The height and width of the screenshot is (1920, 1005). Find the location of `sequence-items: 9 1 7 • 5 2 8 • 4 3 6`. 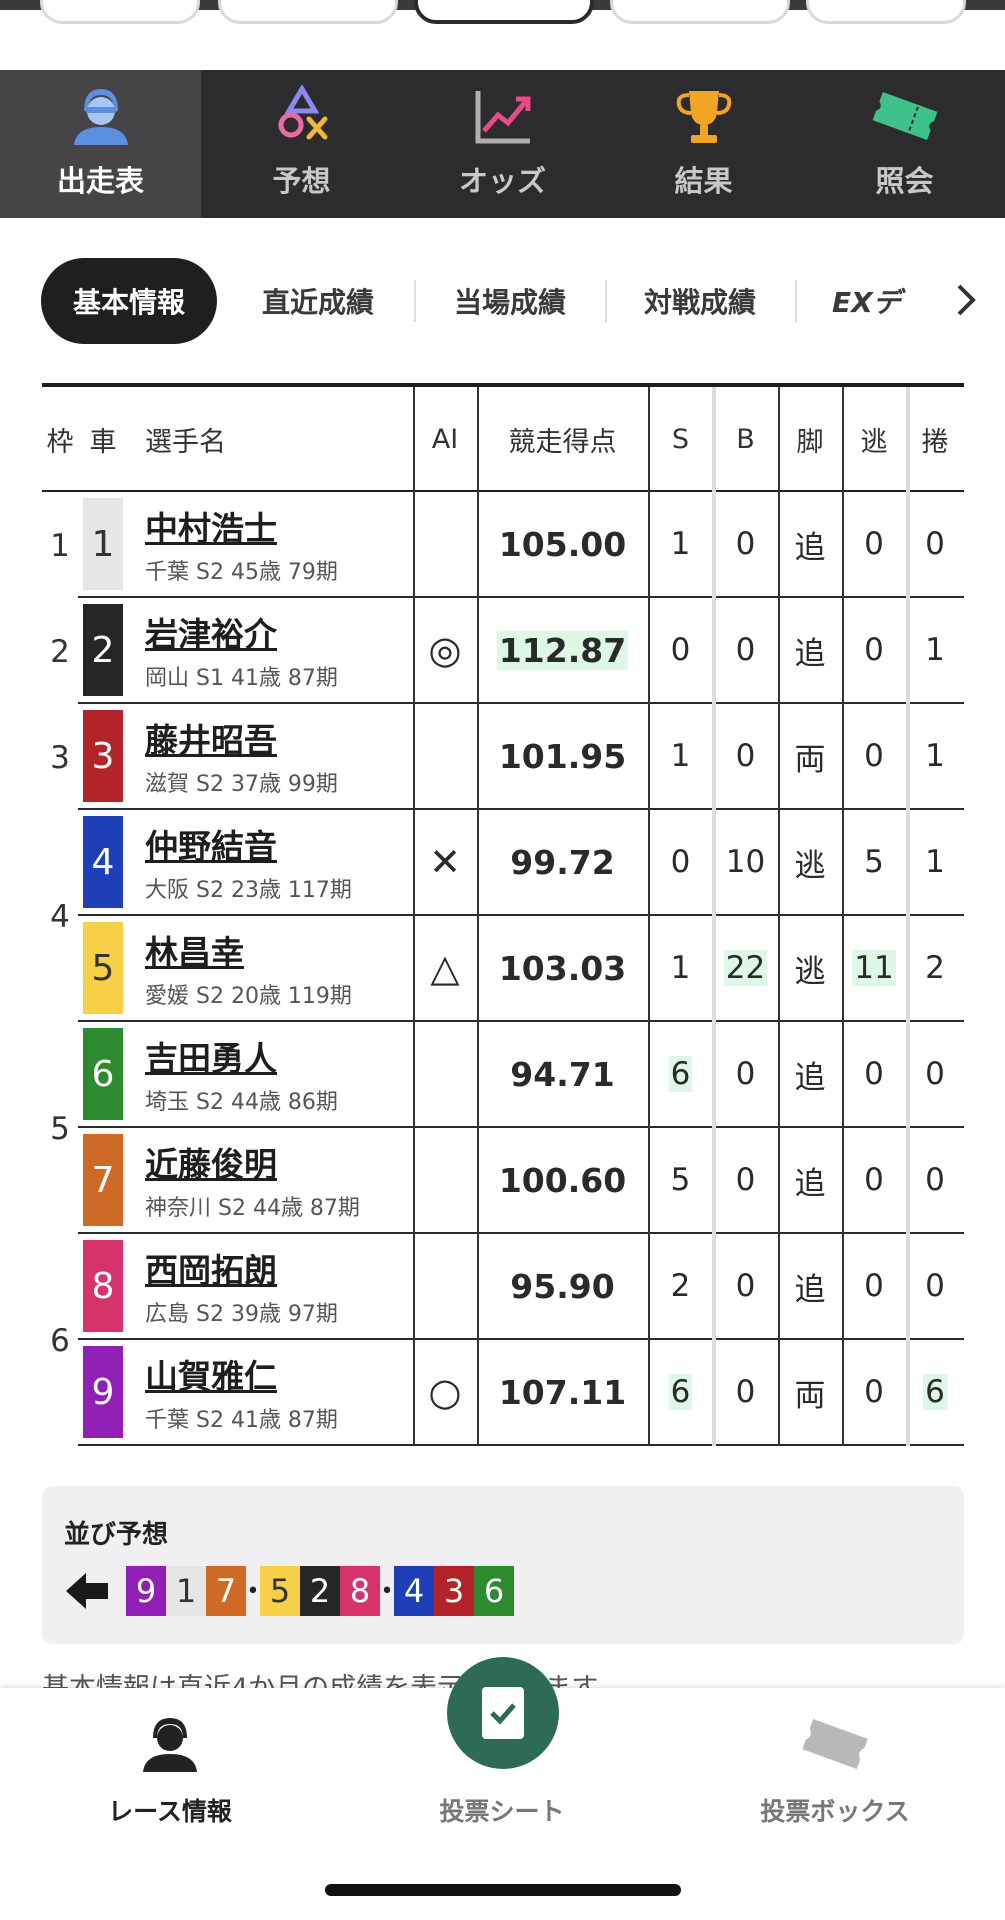

sequence-items: 9 1 7 • 5 2 8 • 4 3 6 is located at coordinates (320, 1591).